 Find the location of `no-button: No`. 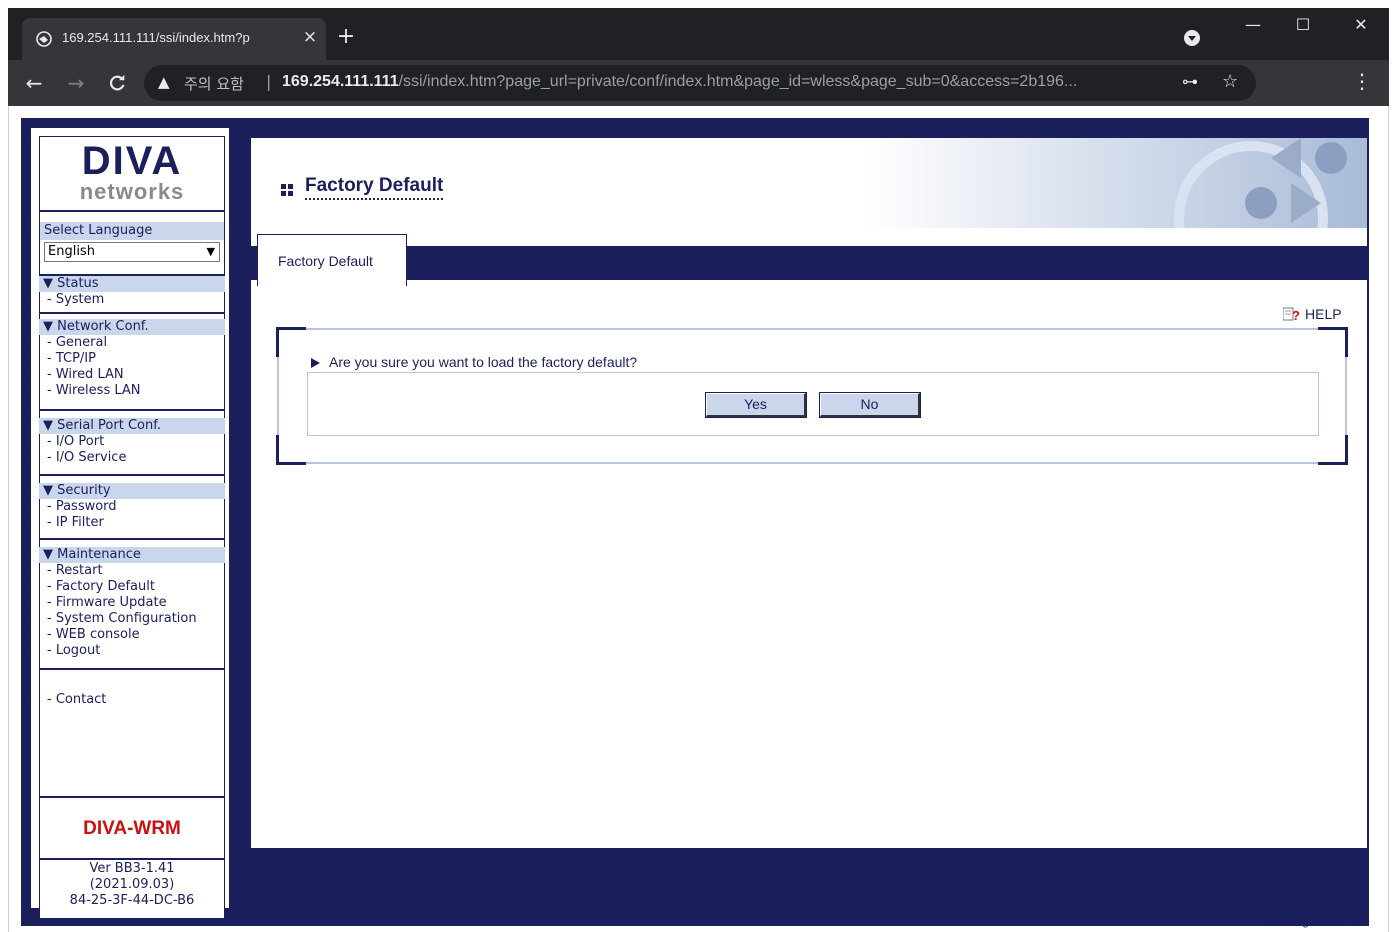

no-button: No is located at coordinates (870, 405).